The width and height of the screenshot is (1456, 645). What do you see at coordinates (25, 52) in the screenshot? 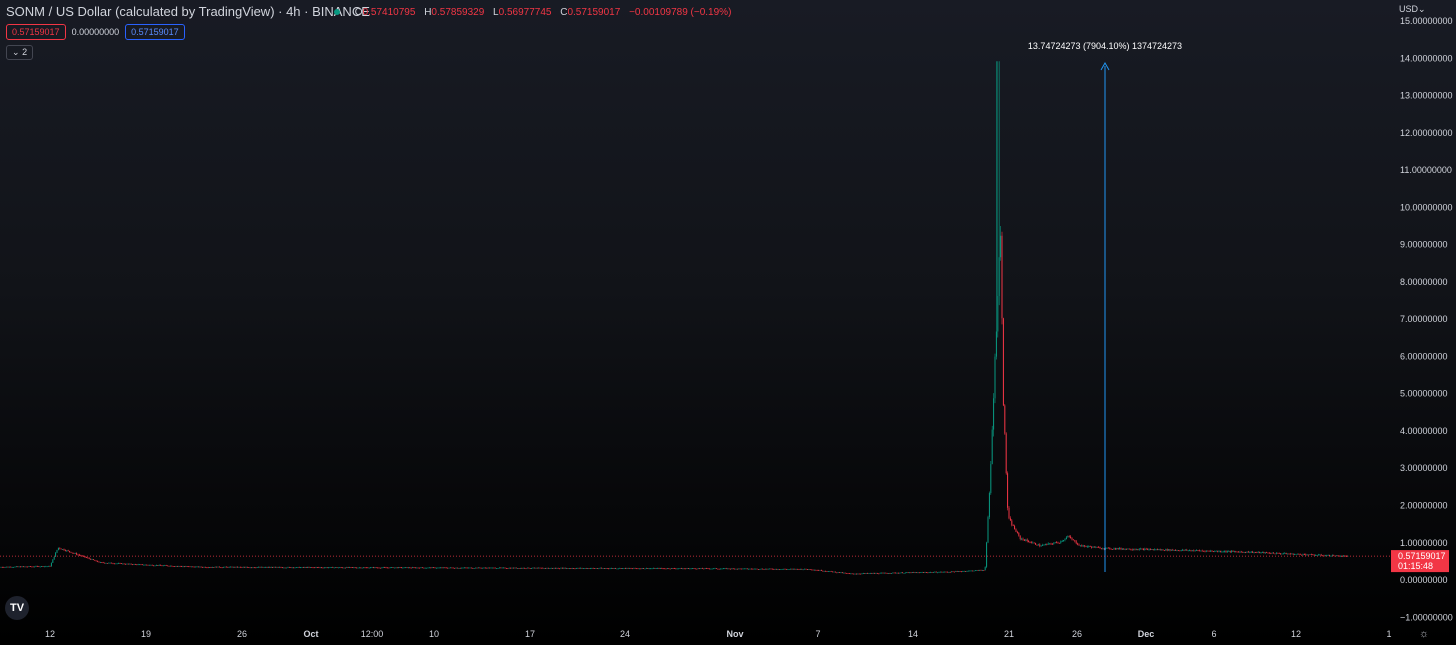
I see `indicator-count: 2` at bounding box center [25, 52].